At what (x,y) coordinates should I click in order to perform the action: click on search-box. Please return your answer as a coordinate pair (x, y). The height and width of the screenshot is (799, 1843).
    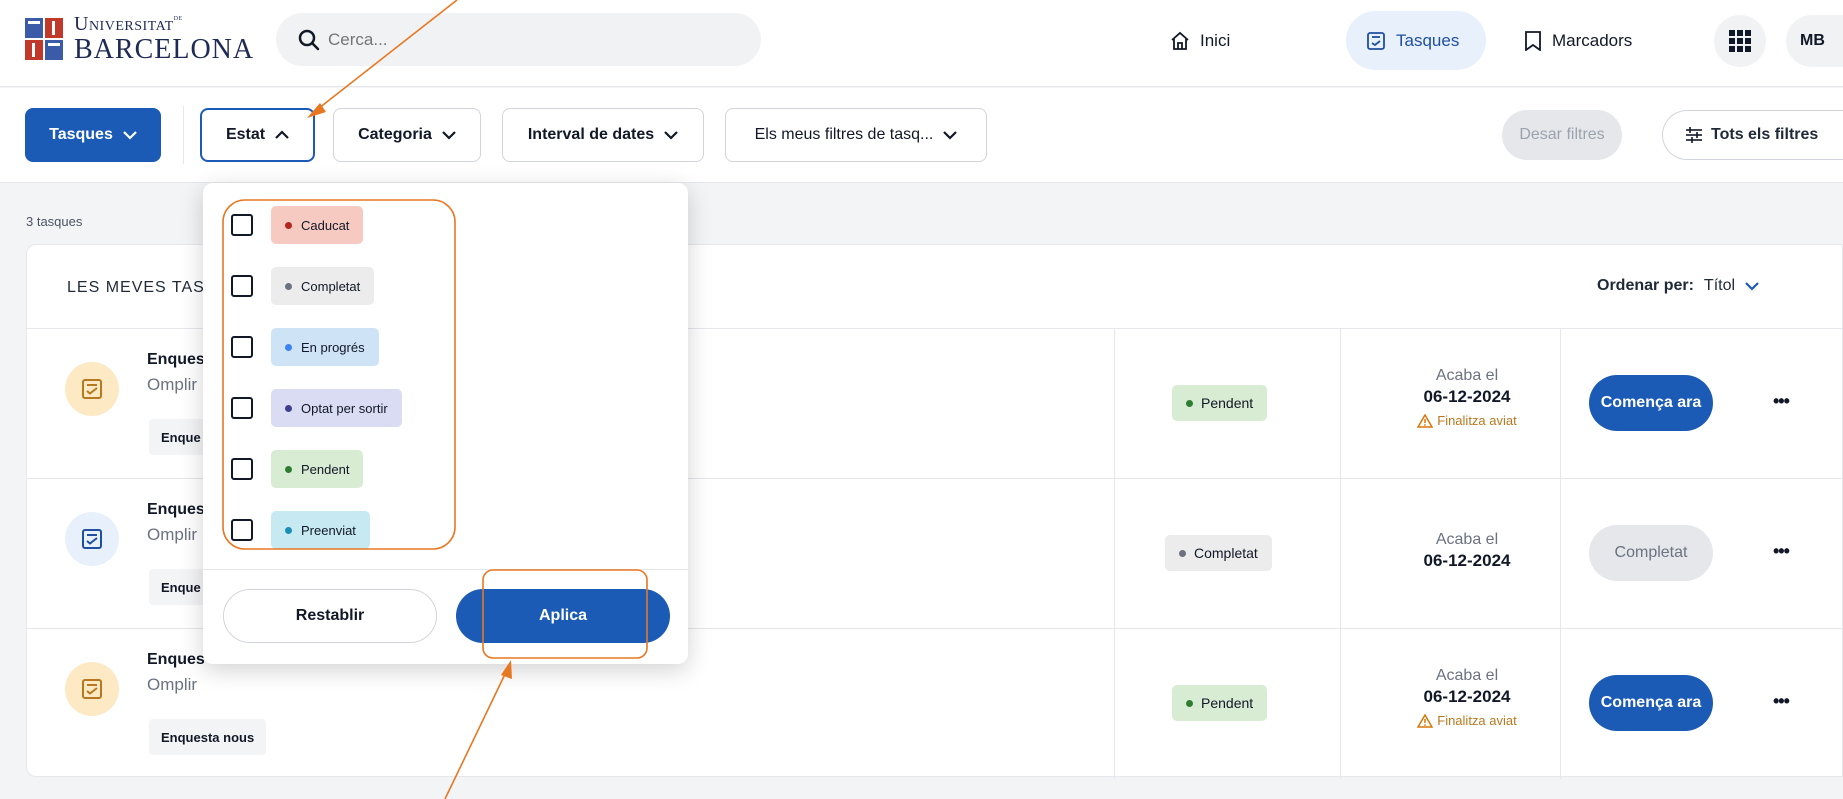
    Looking at the image, I should click on (518, 39).